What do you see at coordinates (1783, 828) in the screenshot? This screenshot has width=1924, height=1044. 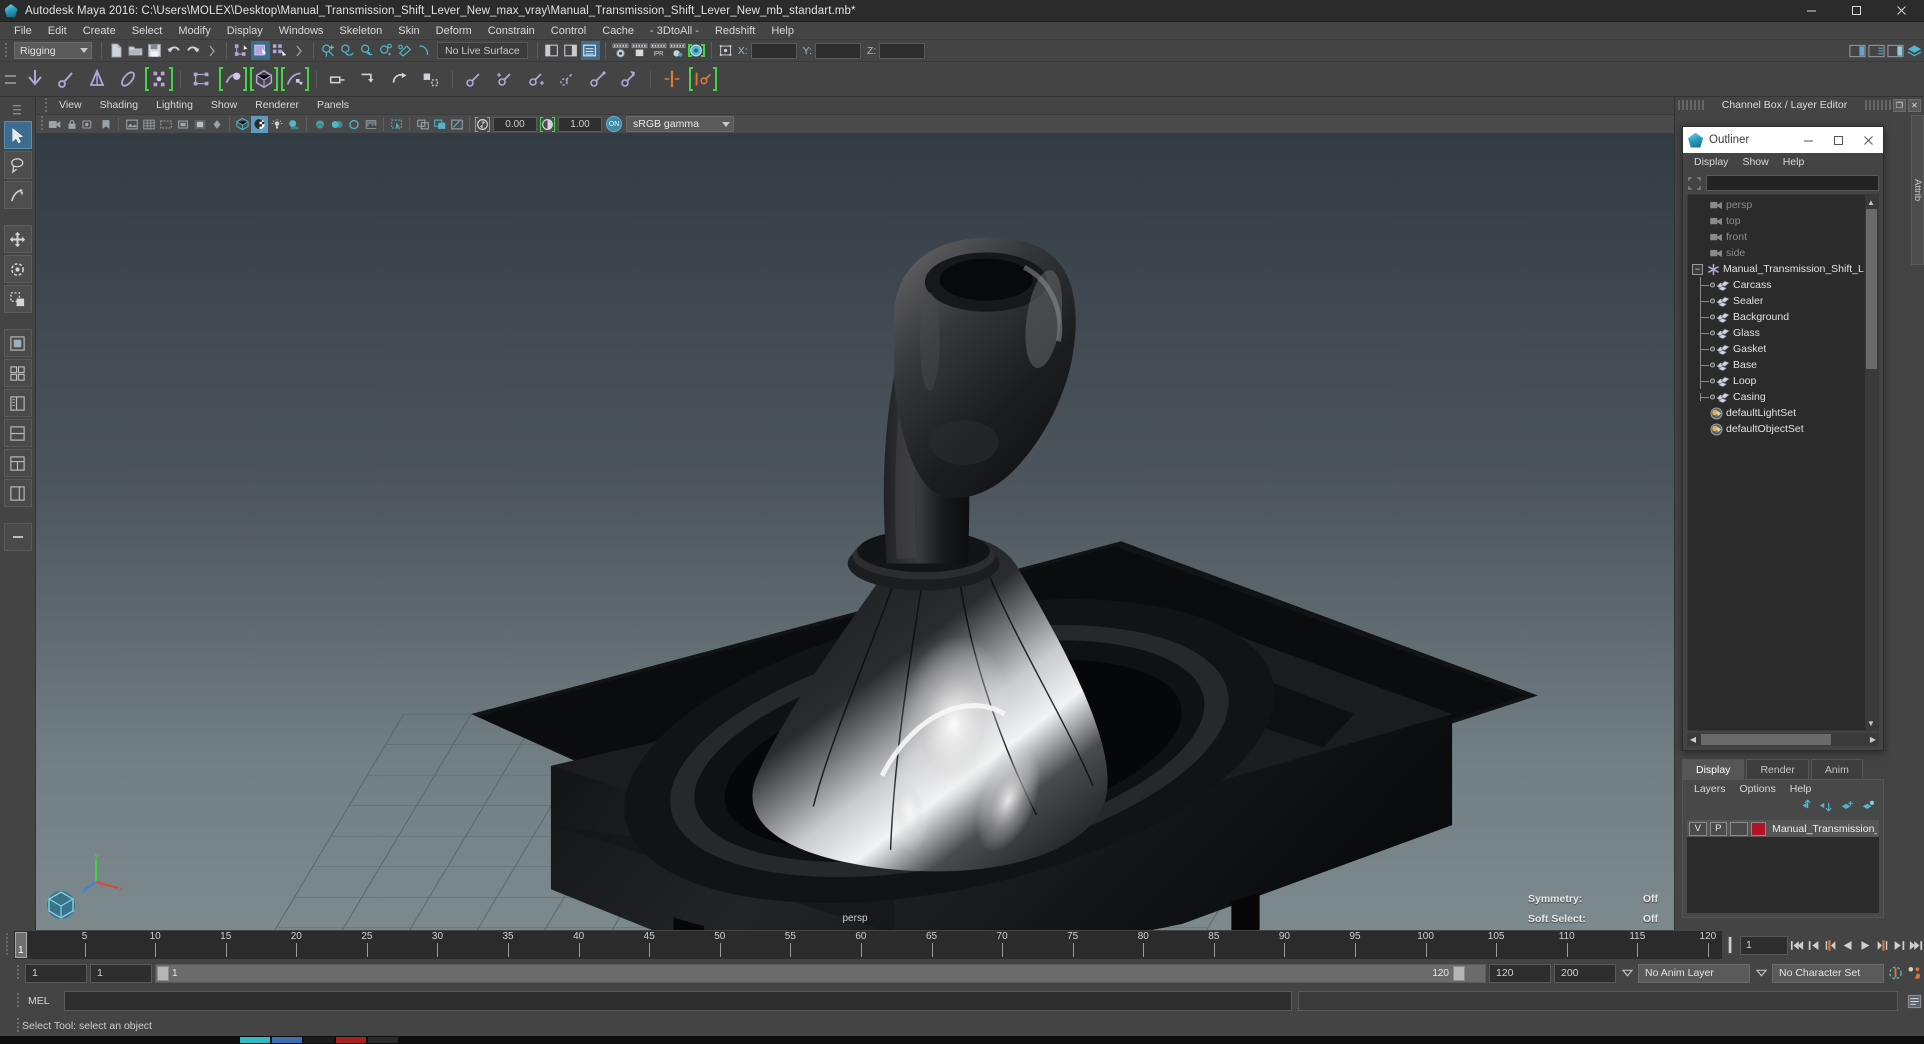 I see `layer-row: V P Manual_Transmission_` at bounding box center [1783, 828].